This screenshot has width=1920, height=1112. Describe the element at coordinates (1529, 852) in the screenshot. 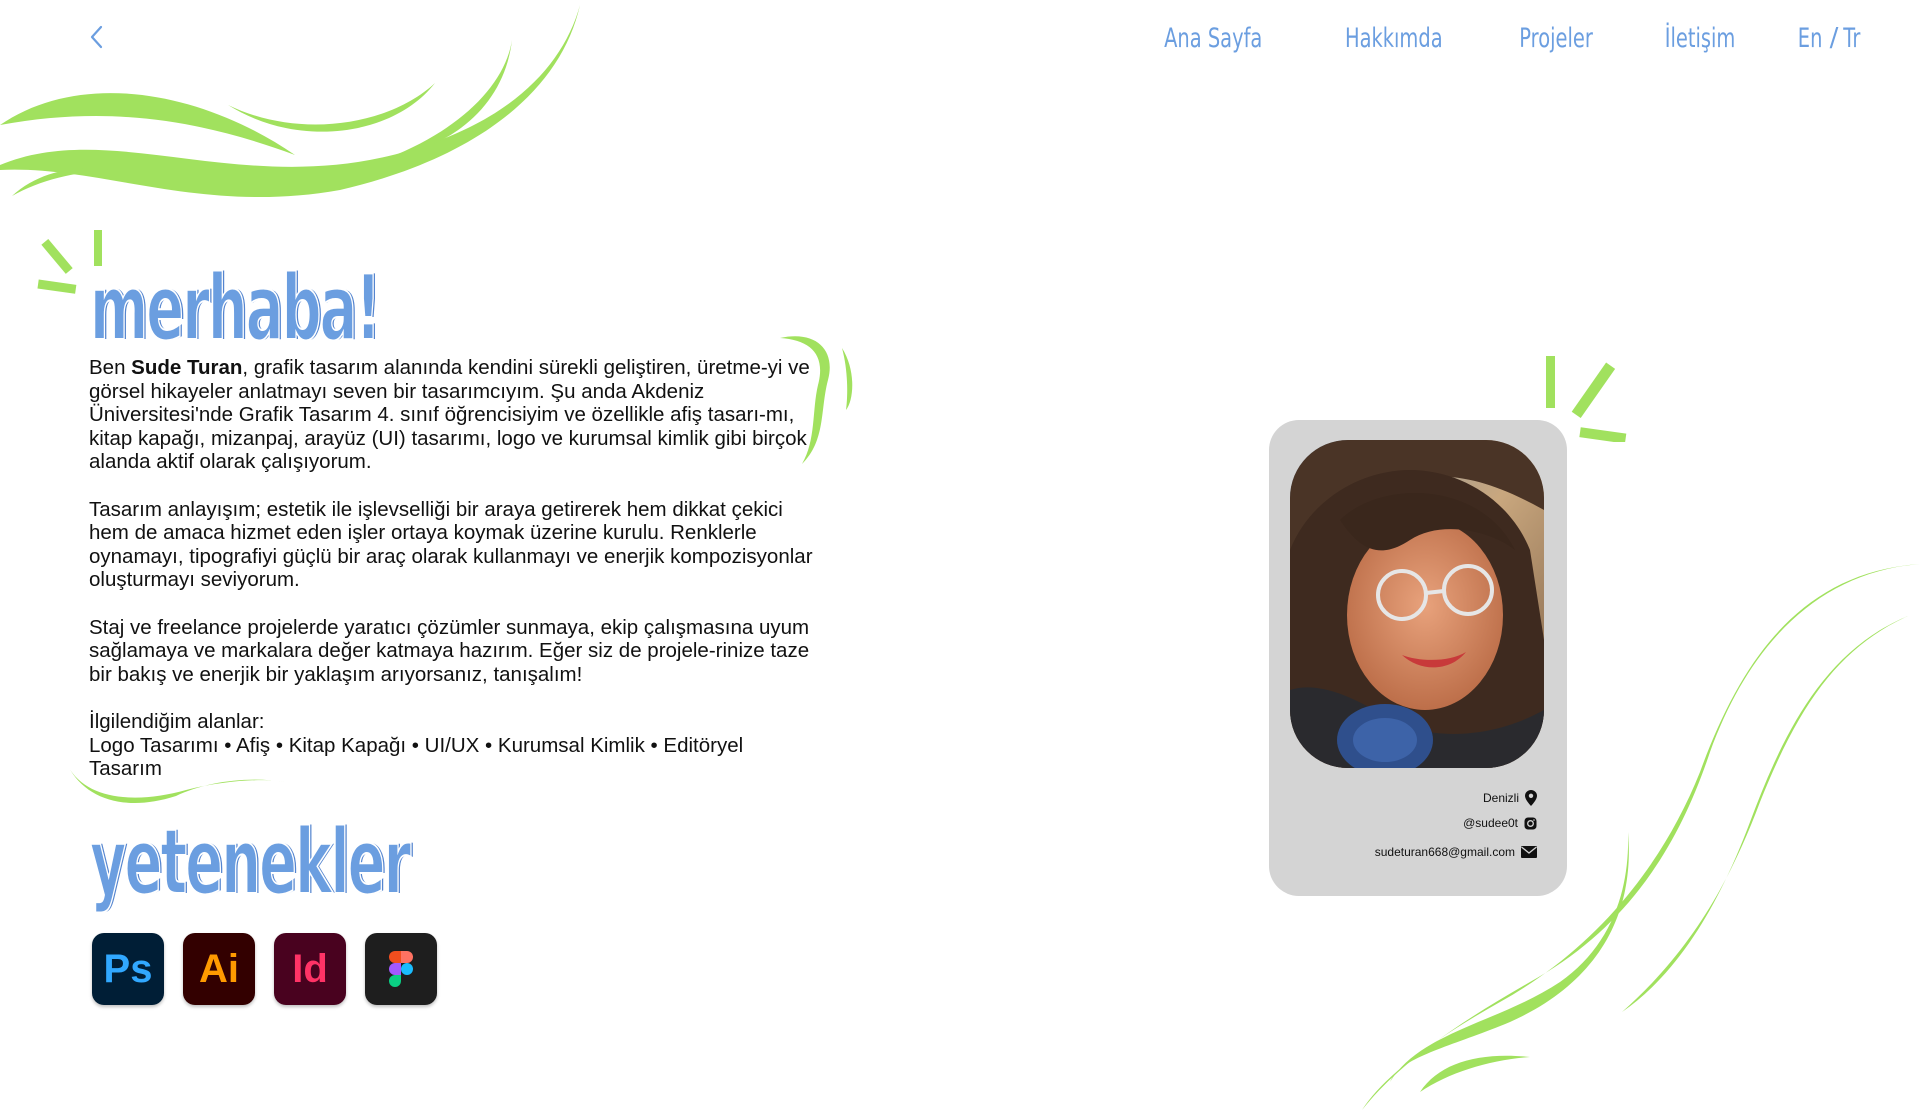

I see `mail-icon` at that location.